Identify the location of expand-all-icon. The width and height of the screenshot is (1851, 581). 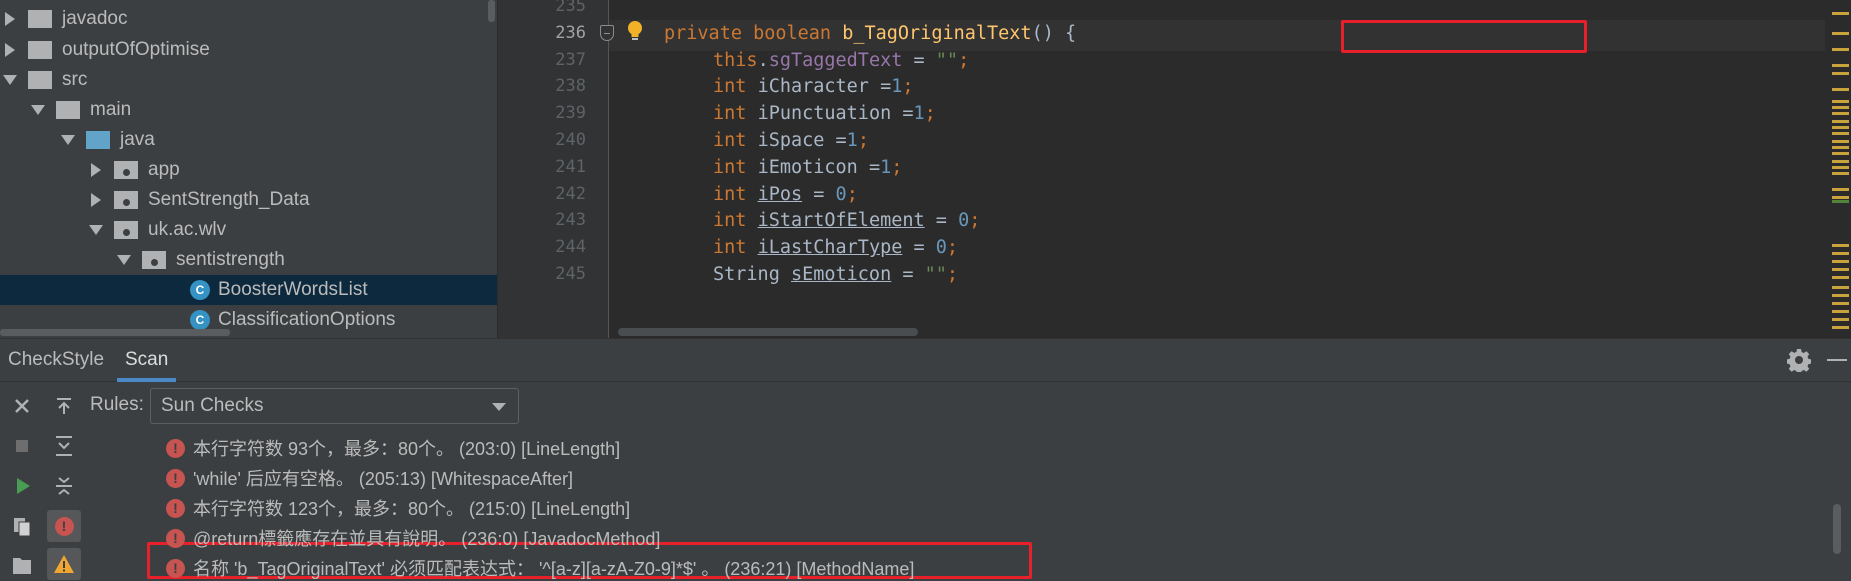
(64, 446).